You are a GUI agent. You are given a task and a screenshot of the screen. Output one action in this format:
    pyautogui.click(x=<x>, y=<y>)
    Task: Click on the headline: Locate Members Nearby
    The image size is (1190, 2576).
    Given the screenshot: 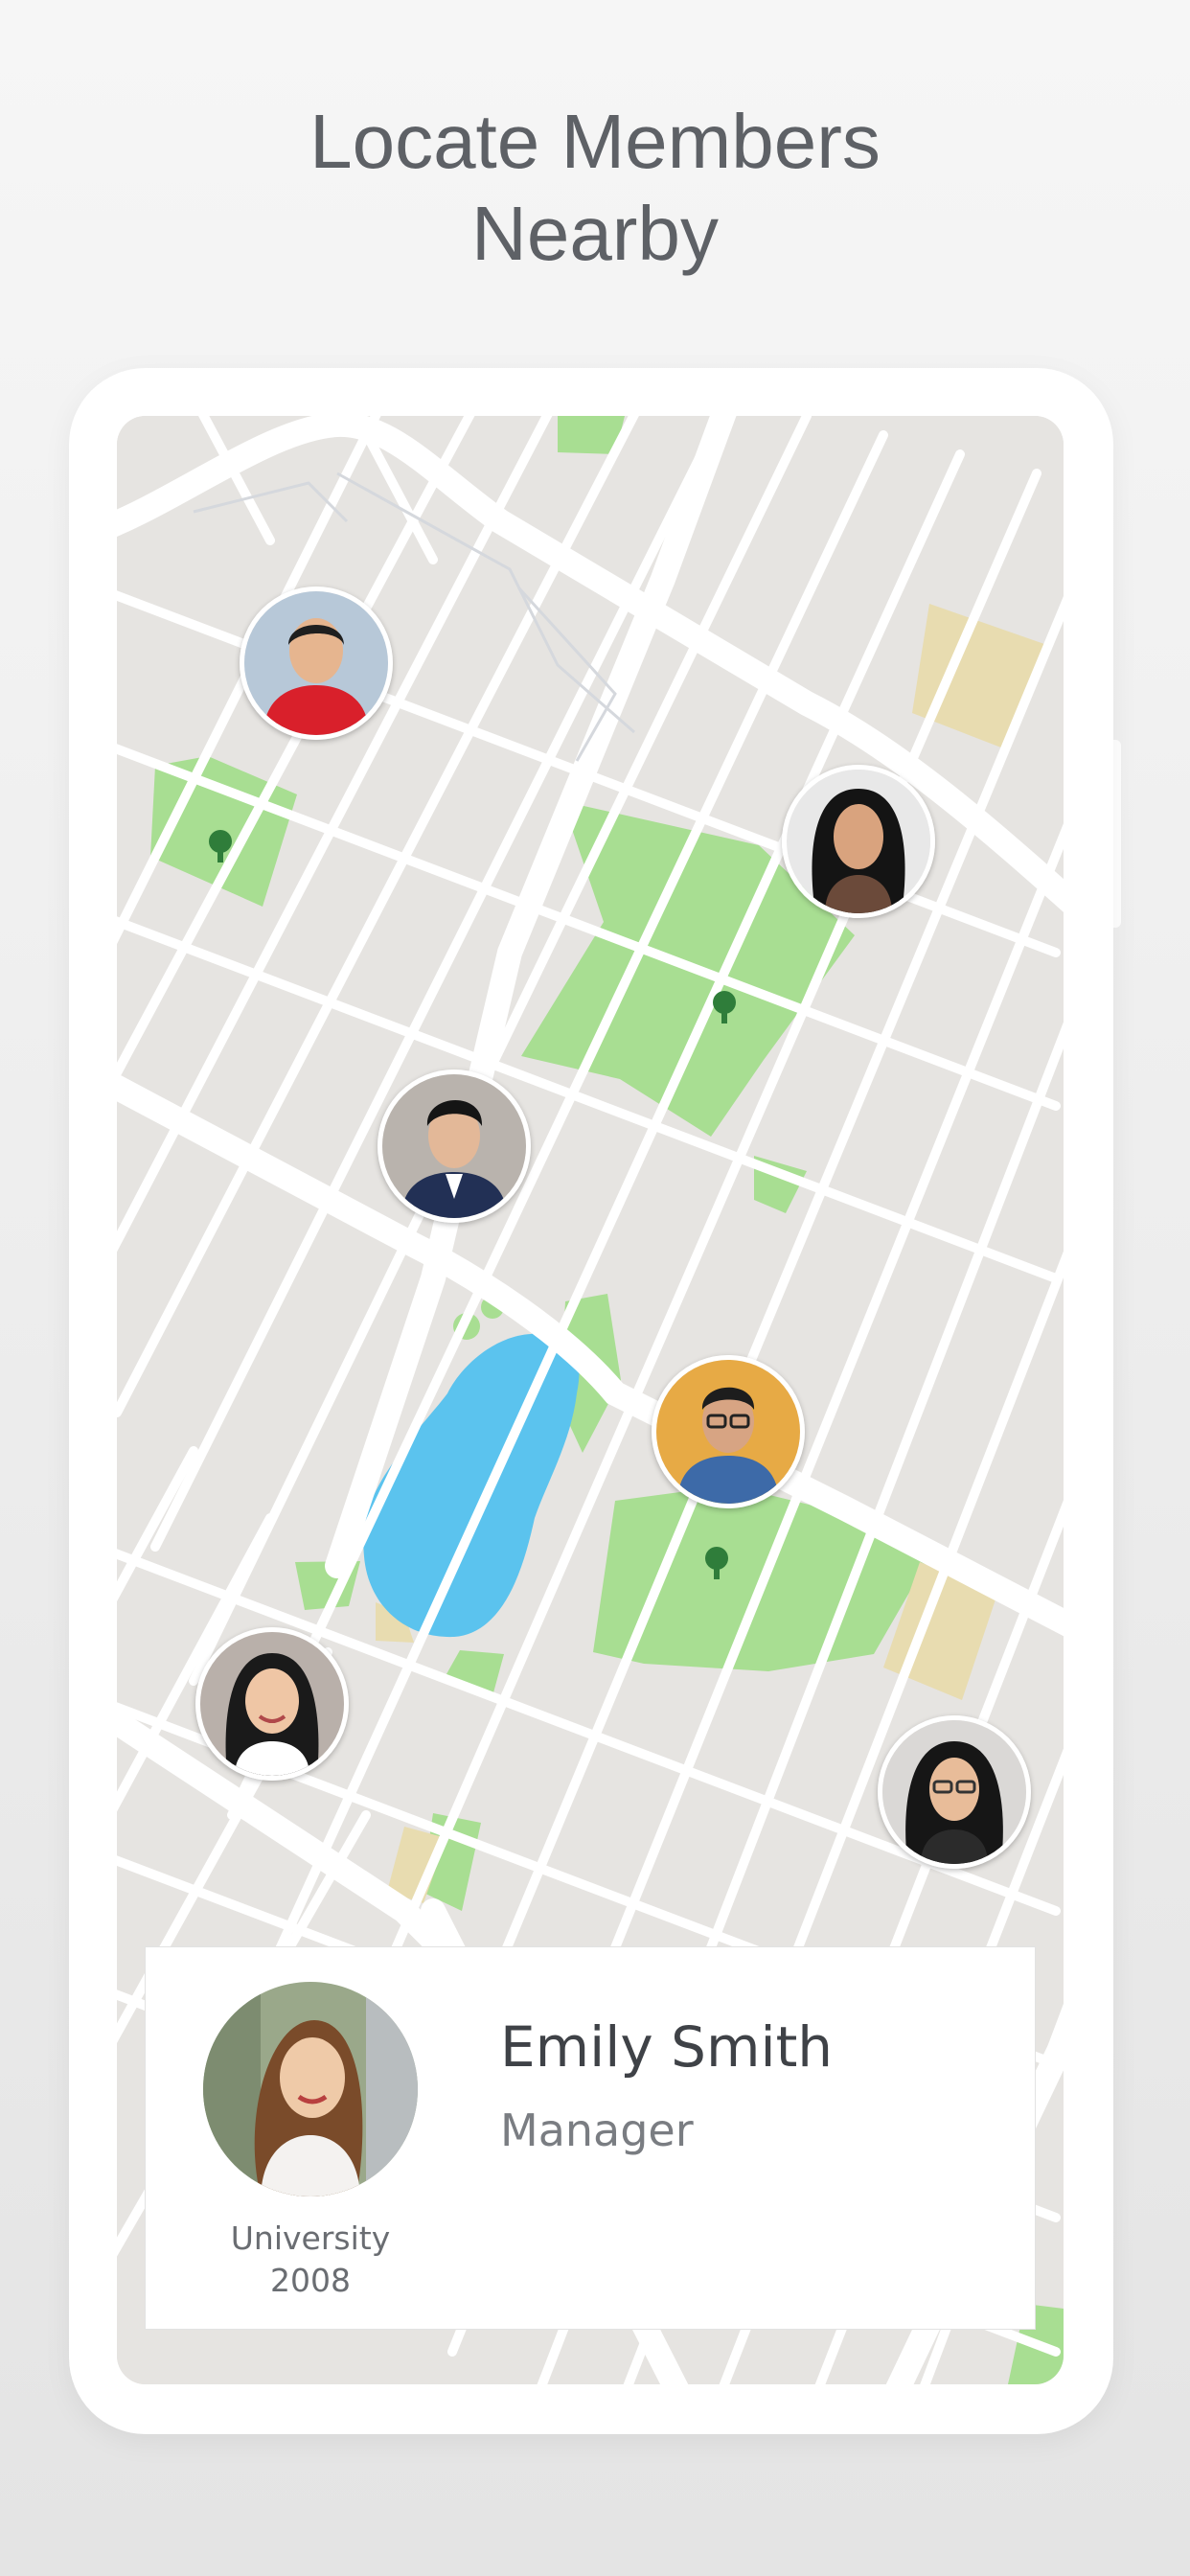 What is the action you would take?
    pyautogui.click(x=595, y=188)
    